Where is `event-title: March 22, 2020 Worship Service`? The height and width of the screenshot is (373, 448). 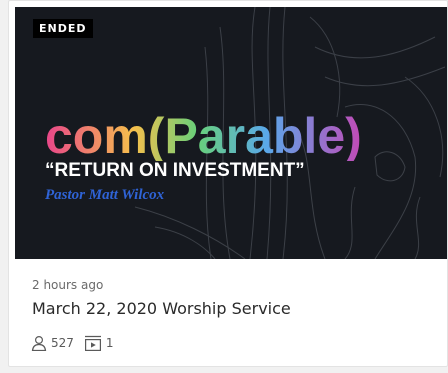
event-title: March 22, 2020 Worship Service is located at coordinates (161, 308).